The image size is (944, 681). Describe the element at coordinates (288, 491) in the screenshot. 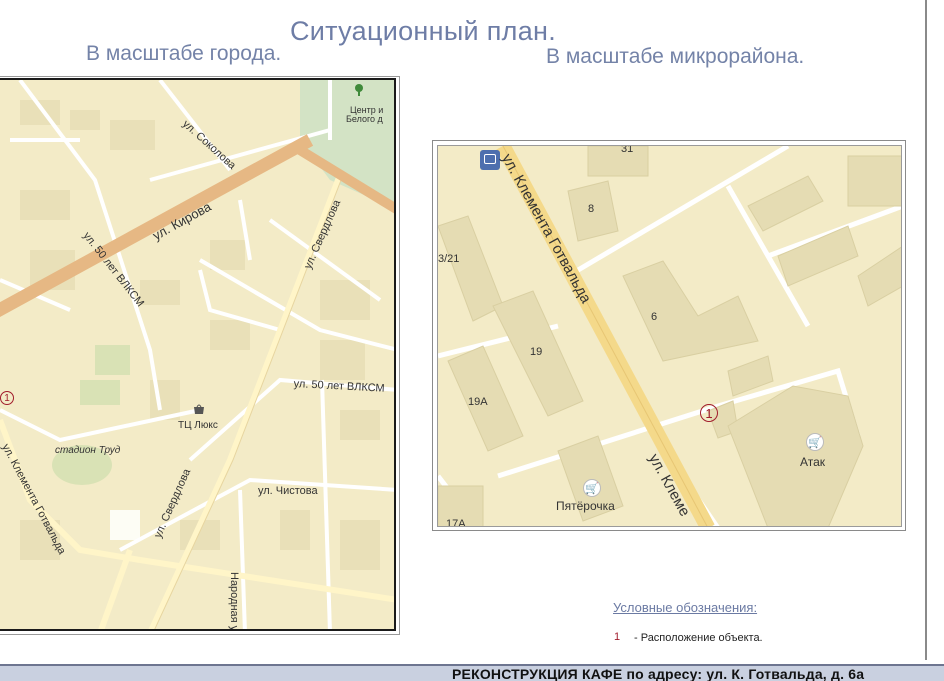

I see `street-label-chistova: ул. Чистова` at that location.